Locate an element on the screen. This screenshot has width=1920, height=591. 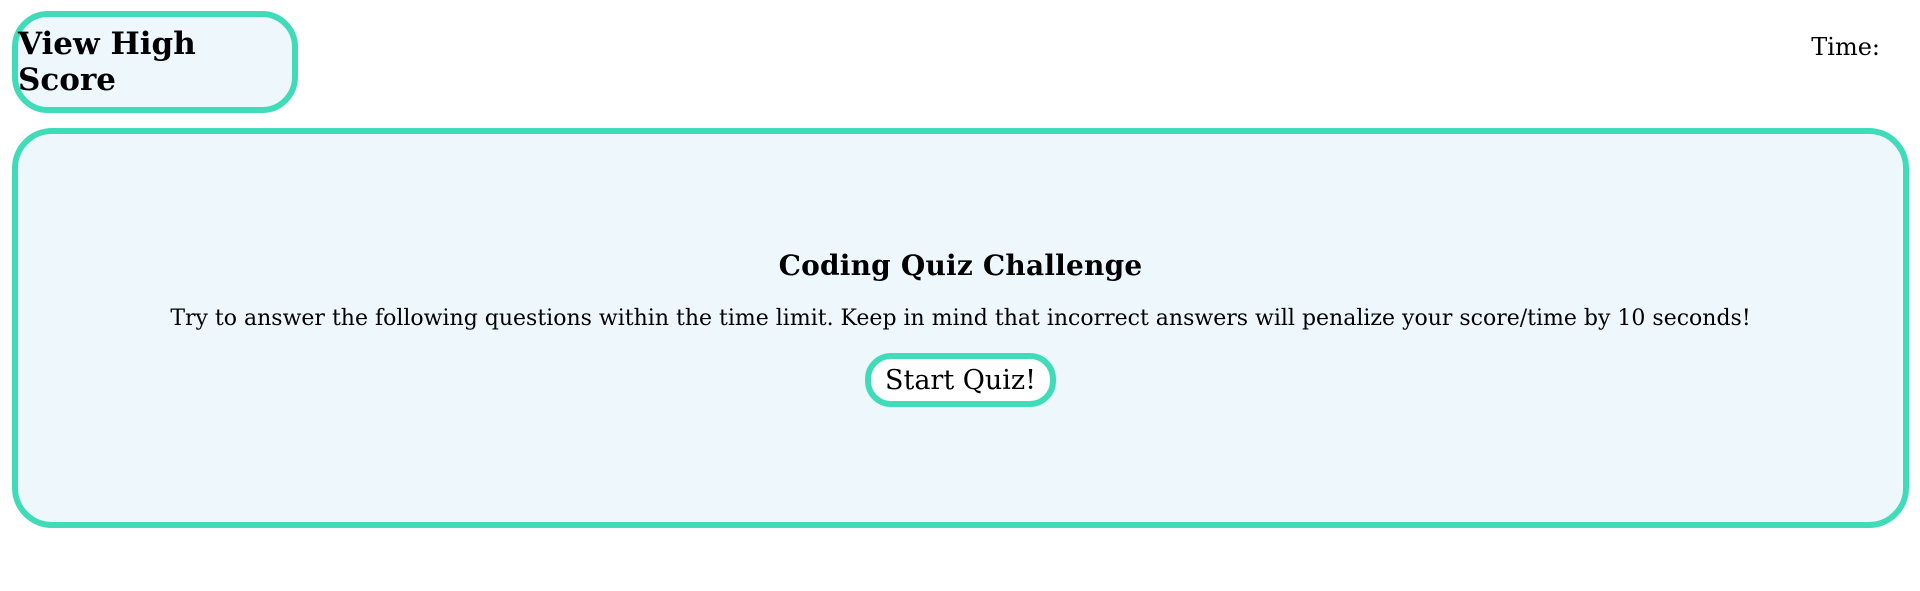
timer-label: Time: is located at coordinates (1845, 47).